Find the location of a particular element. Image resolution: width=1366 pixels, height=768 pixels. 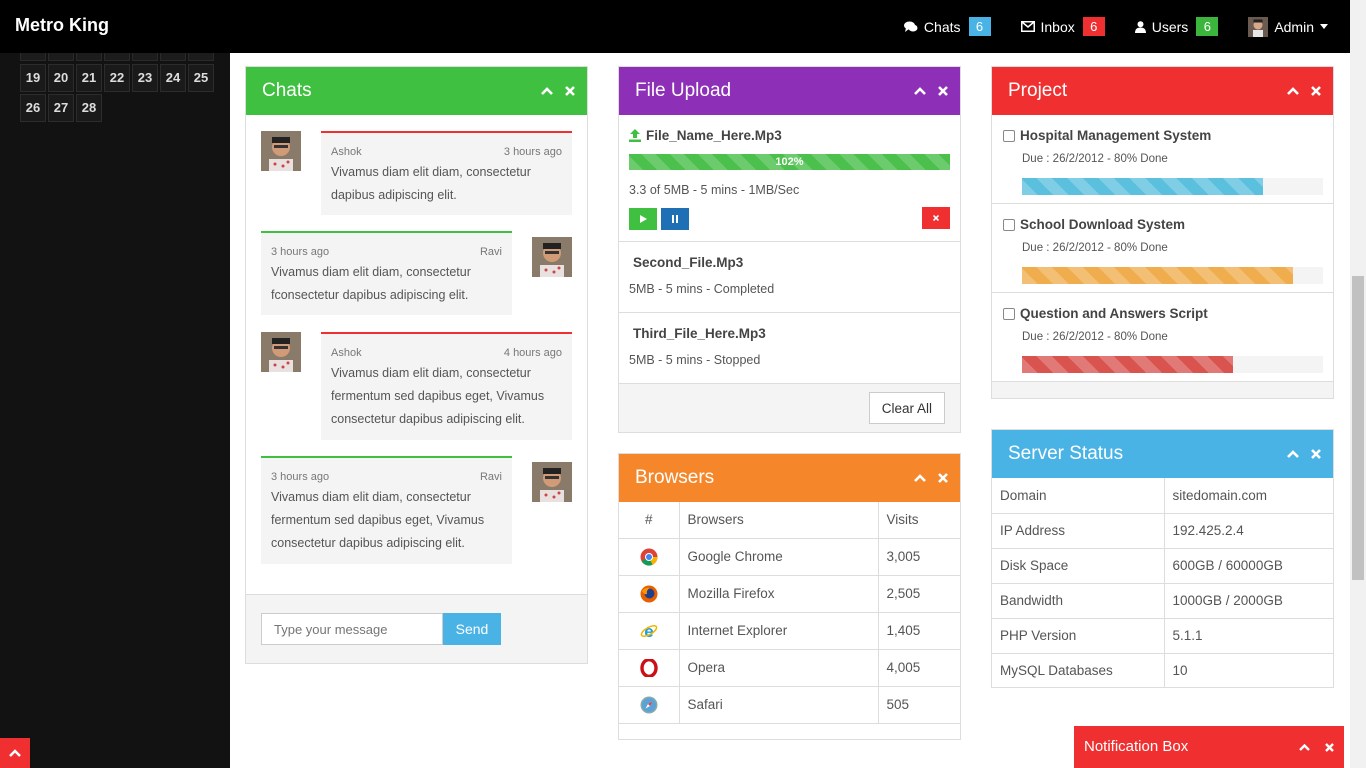

cancel-upload-button is located at coordinates (936, 218).